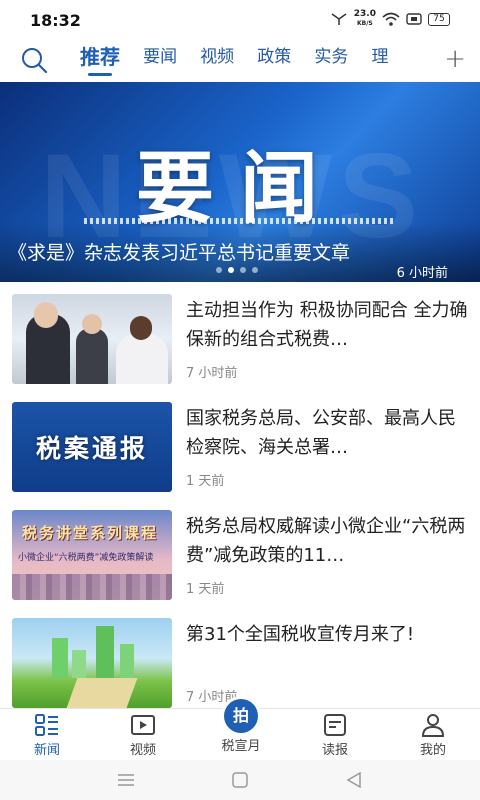 The height and width of the screenshot is (800, 480). What do you see at coordinates (86, 558) in the screenshot?
I see `thumbnail-subtext: 小微企业“六税两费”减免政策解读` at bounding box center [86, 558].